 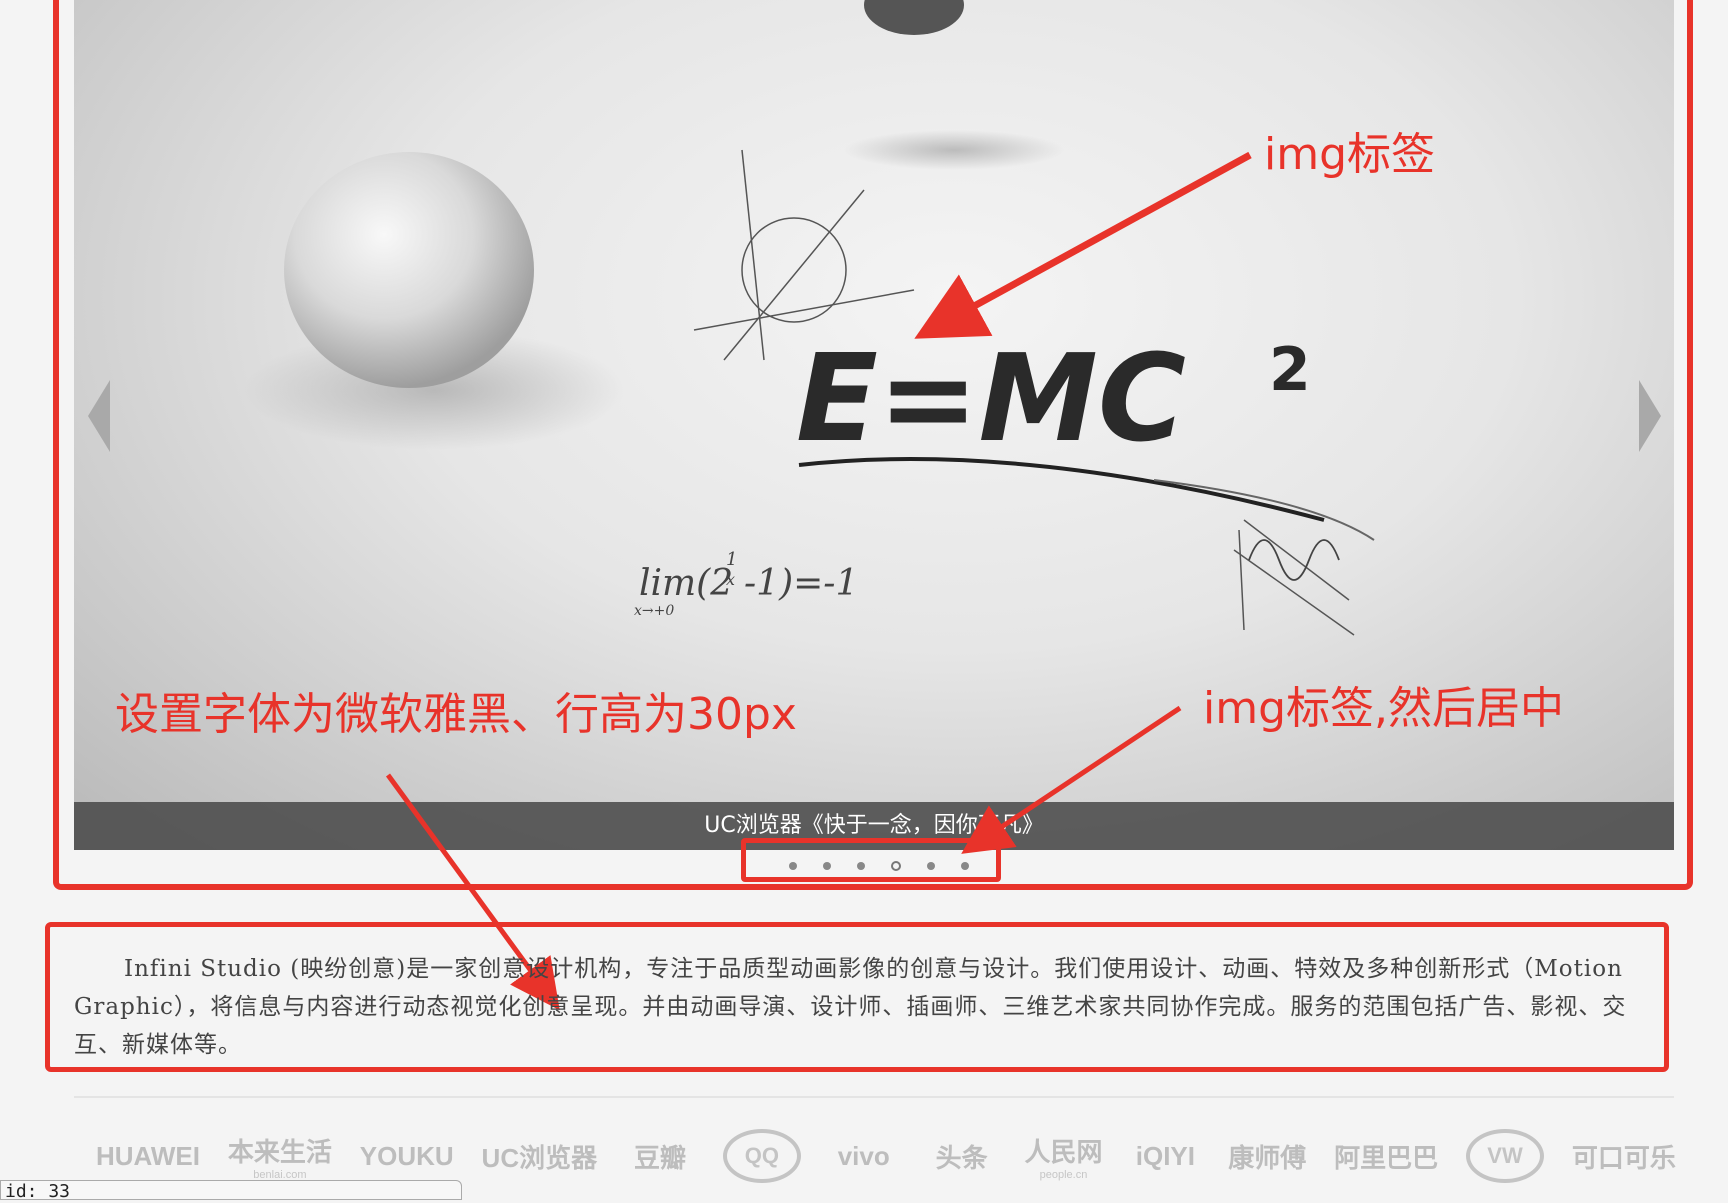 I want to click on logo-huawei: HUAWEI, so click(x=148, y=1156).